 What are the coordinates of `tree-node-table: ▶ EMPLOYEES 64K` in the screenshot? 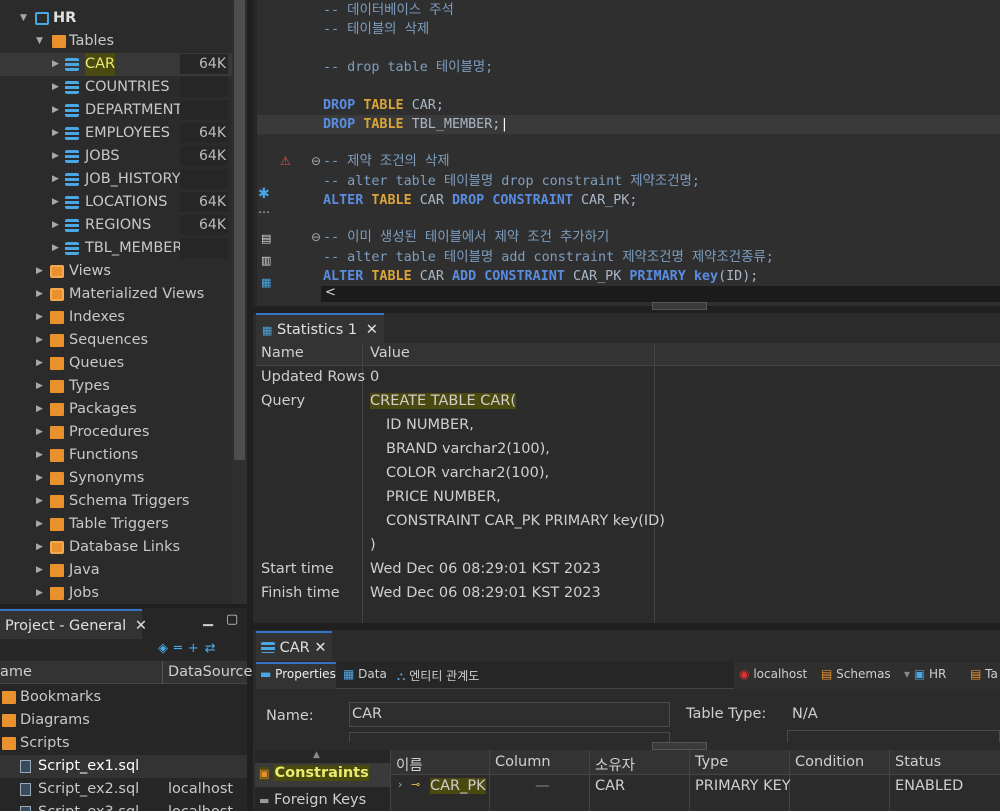 It's located at (116, 133).